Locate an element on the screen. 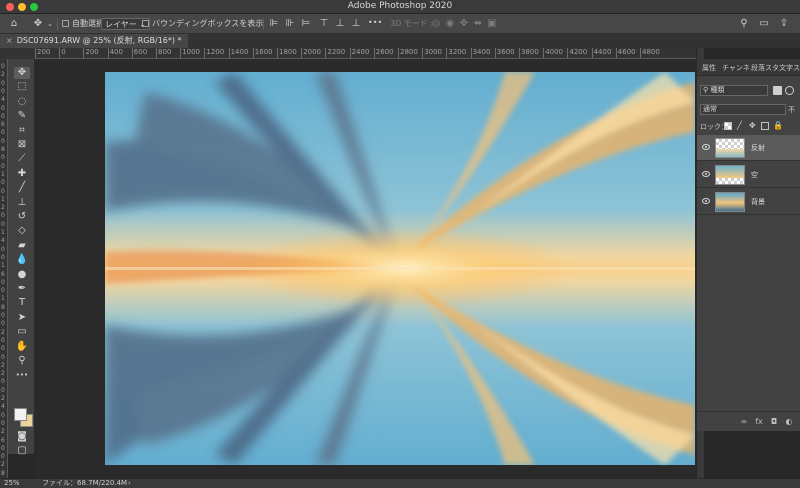 This screenshot has height=488, width=800. filter-pixel-icon is located at coordinates (777, 90).